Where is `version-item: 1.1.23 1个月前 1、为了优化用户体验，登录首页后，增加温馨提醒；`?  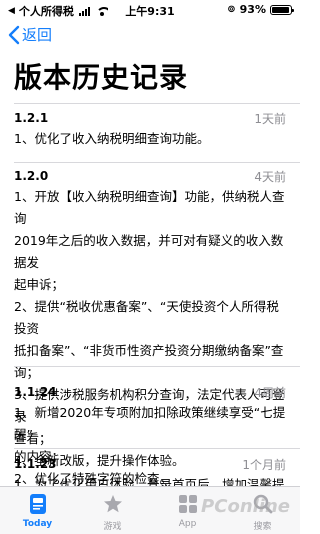
version-item: 1.1.23 1个月前 1、为了优化用户体验，登录首页后，增加温馨提醒； is located at coordinates (150, 470).